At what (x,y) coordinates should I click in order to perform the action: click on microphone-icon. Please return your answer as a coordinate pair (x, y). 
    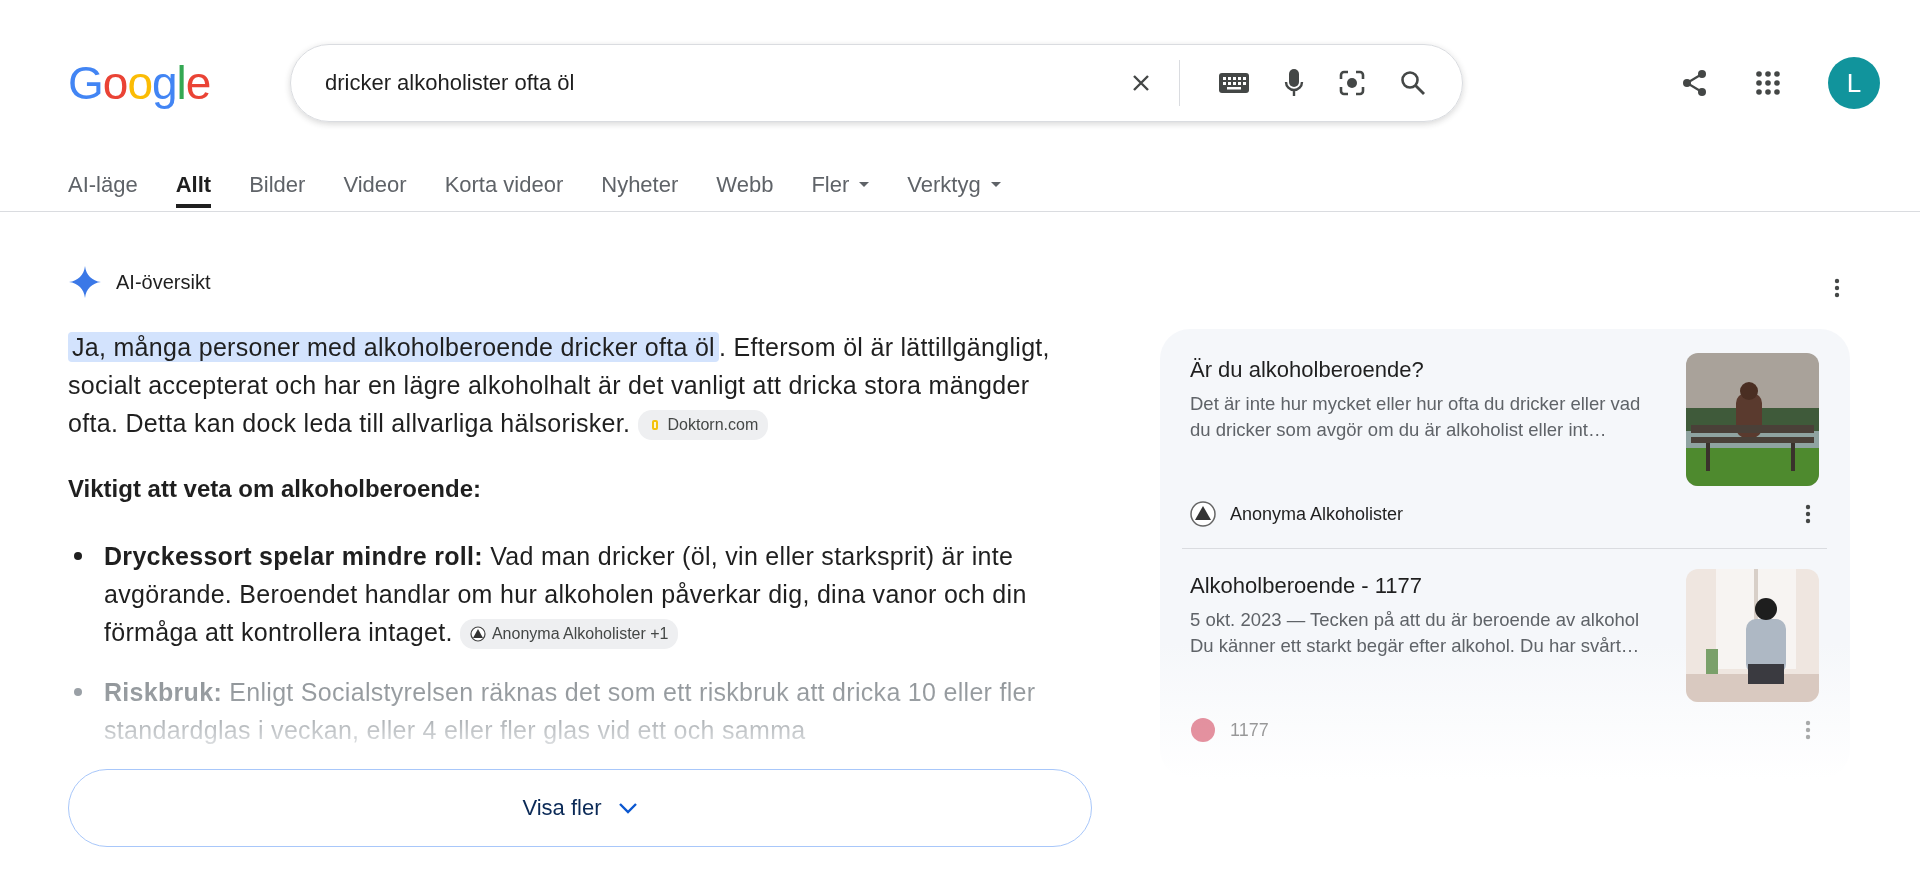
    Looking at the image, I should click on (1294, 83).